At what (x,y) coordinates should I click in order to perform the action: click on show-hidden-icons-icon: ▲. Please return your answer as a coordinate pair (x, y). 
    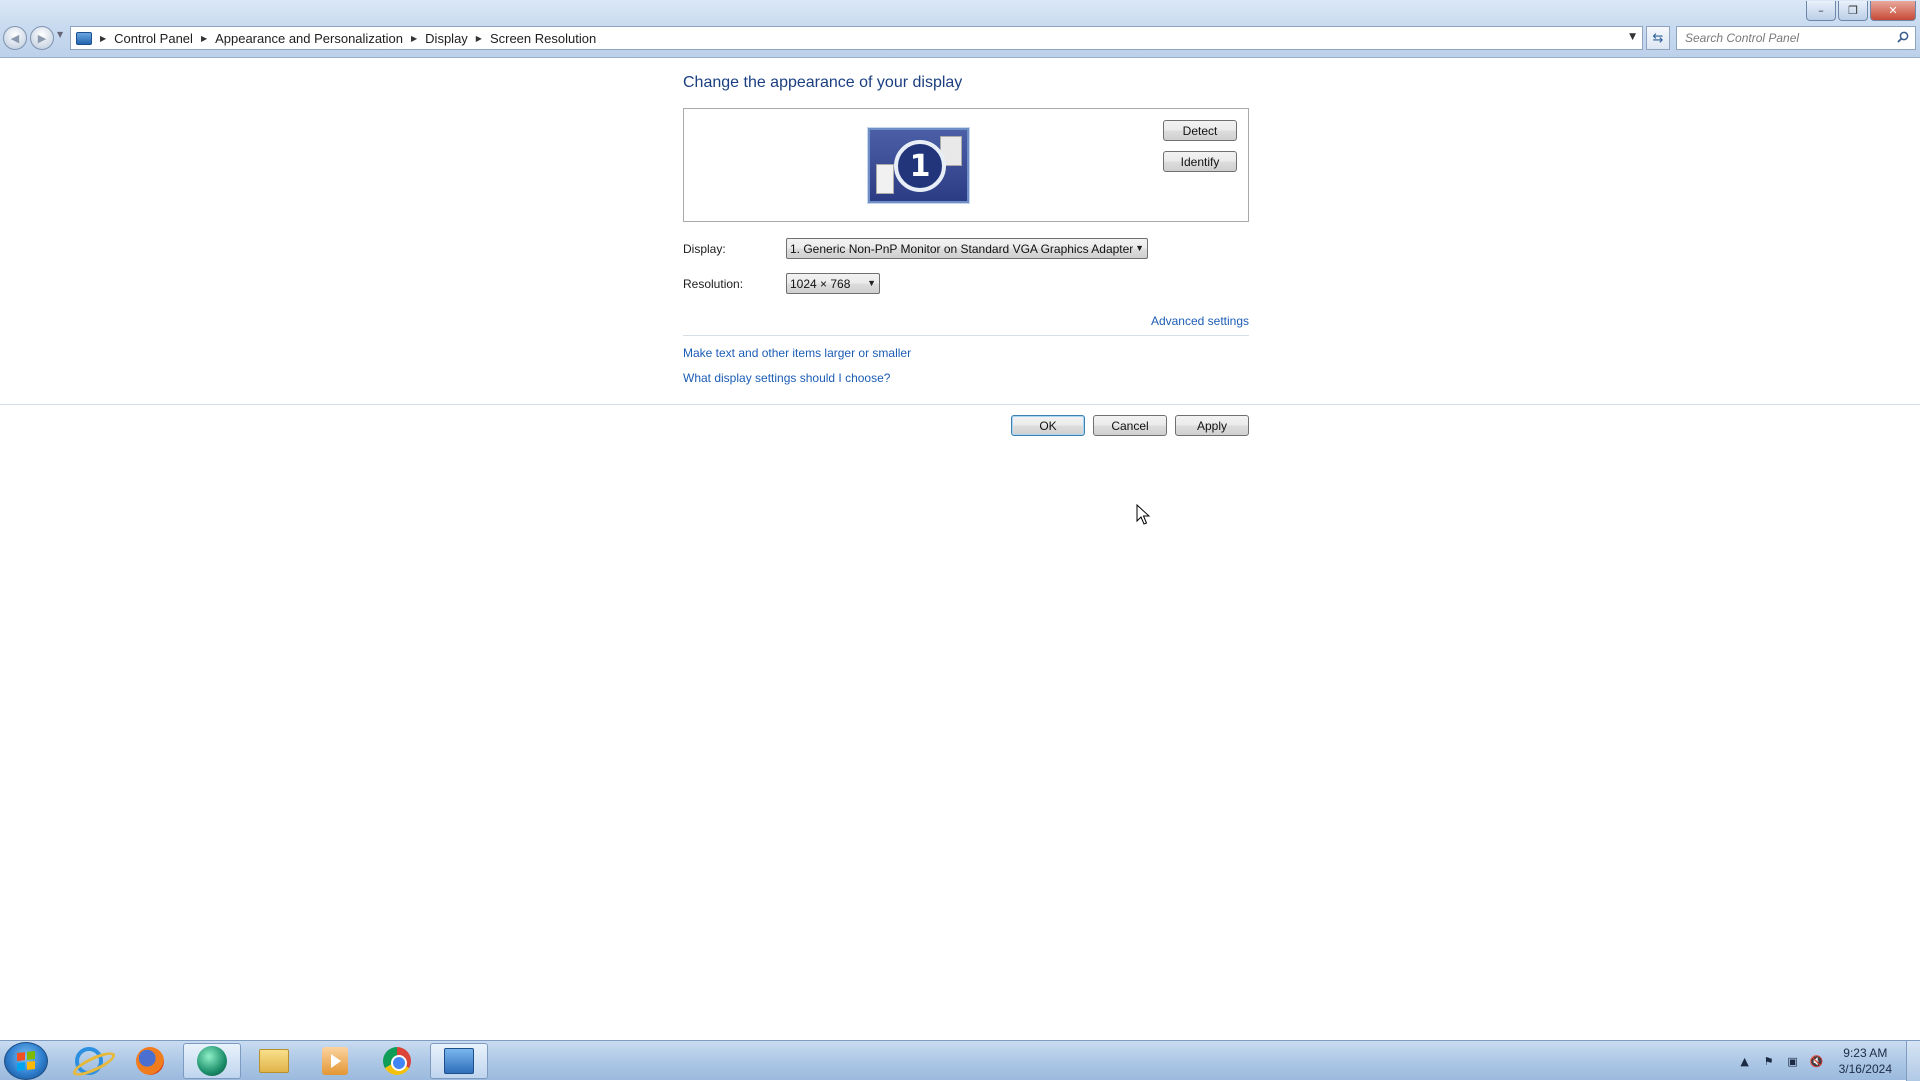
    Looking at the image, I should click on (1745, 1061).